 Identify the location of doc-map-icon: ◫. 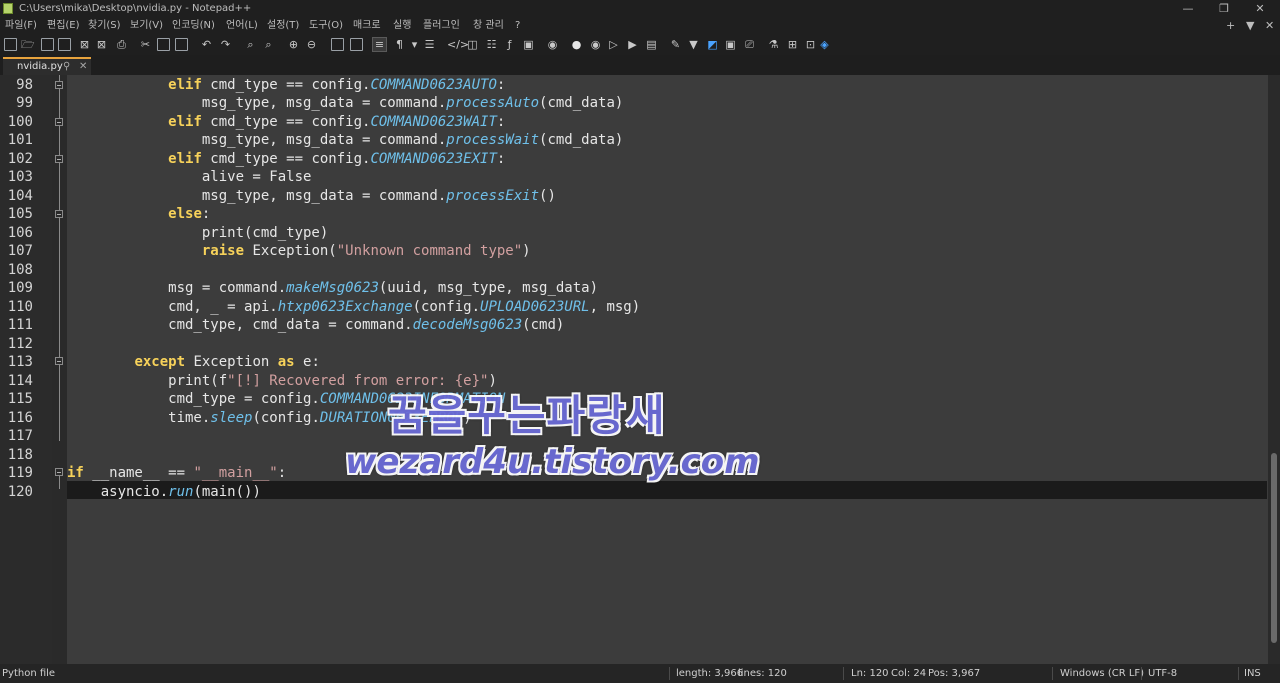
(472, 44).